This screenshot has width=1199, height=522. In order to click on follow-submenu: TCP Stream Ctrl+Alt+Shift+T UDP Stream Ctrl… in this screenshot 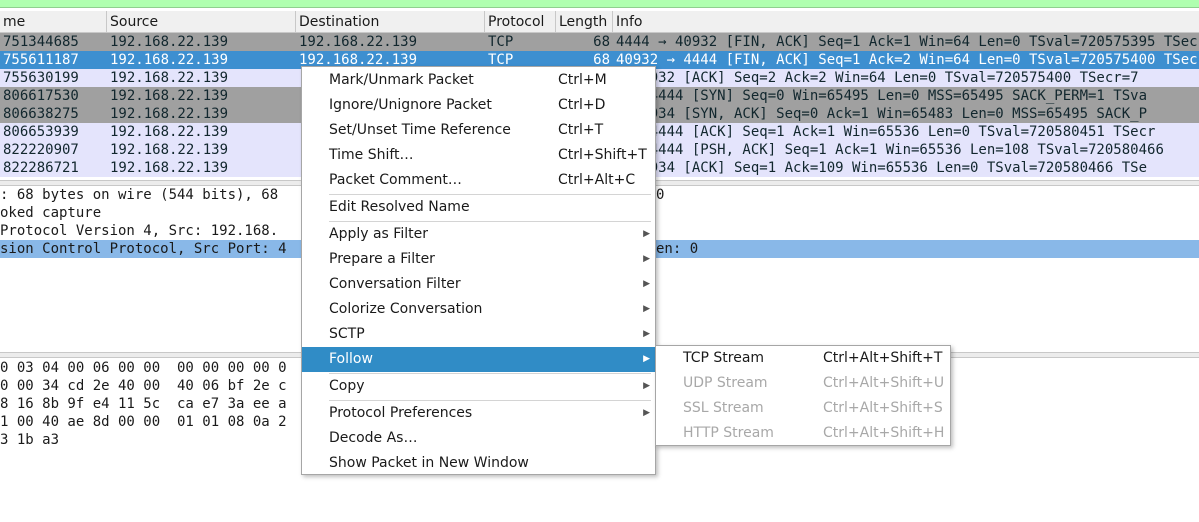, I will do `click(803, 395)`.